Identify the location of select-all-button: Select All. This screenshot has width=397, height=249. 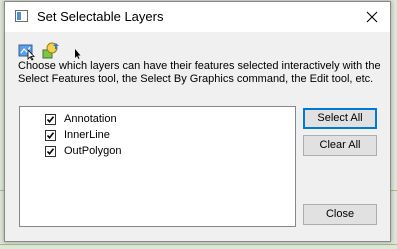
(340, 118).